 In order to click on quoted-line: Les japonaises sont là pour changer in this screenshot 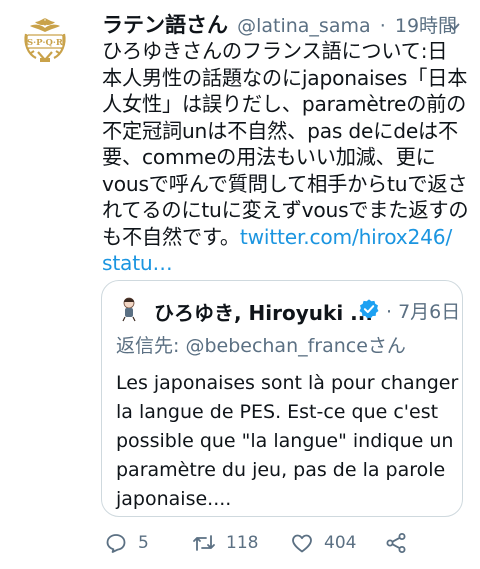, I will do `click(287, 383)`.